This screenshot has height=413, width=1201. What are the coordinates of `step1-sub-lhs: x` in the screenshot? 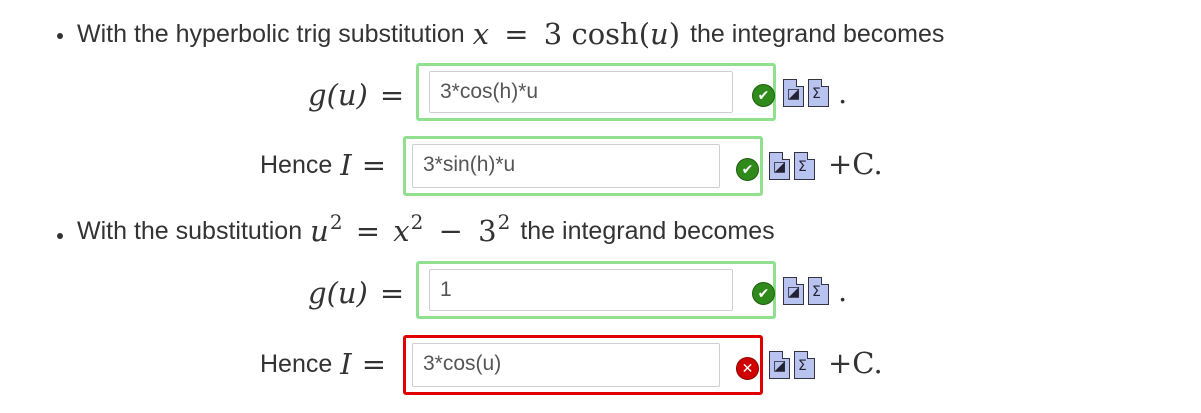 It's located at (481, 34).